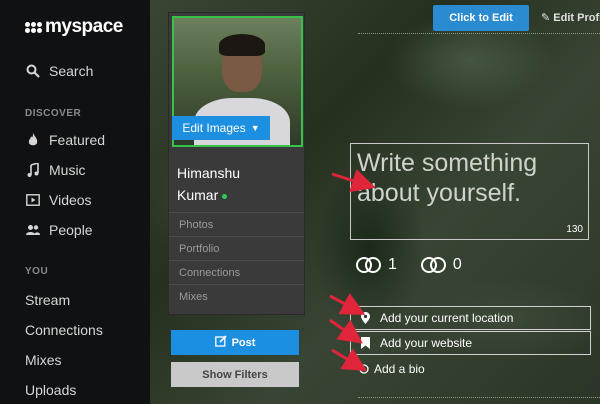 This screenshot has height=404, width=600. I want to click on online-status-icon, so click(225, 196).